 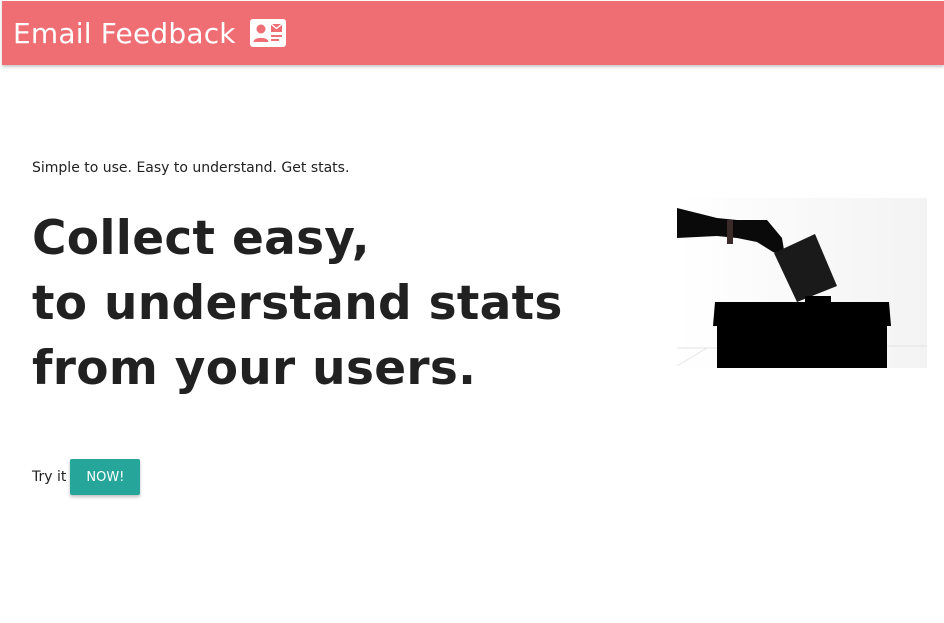 I want to click on cta-label: Try it, so click(x=49, y=477).